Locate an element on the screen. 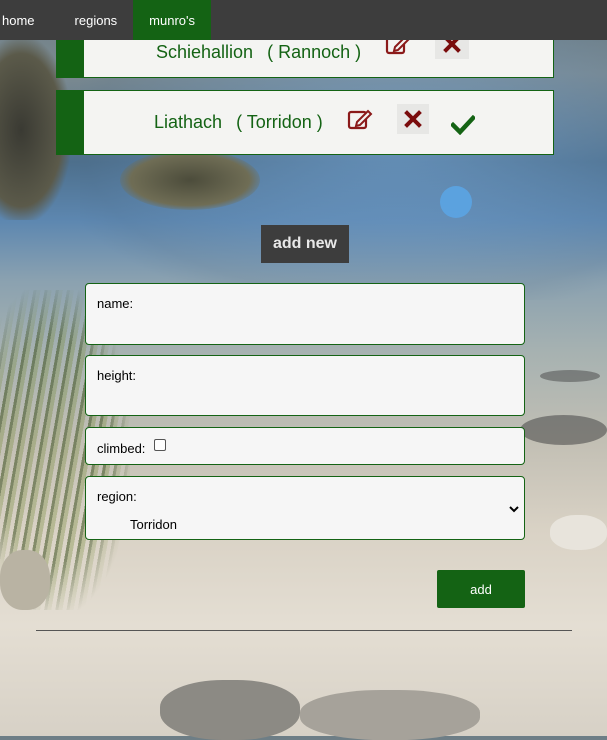 Image resolution: width=607 pixels, height=740 pixels. name-label: name: is located at coordinates (115, 303).